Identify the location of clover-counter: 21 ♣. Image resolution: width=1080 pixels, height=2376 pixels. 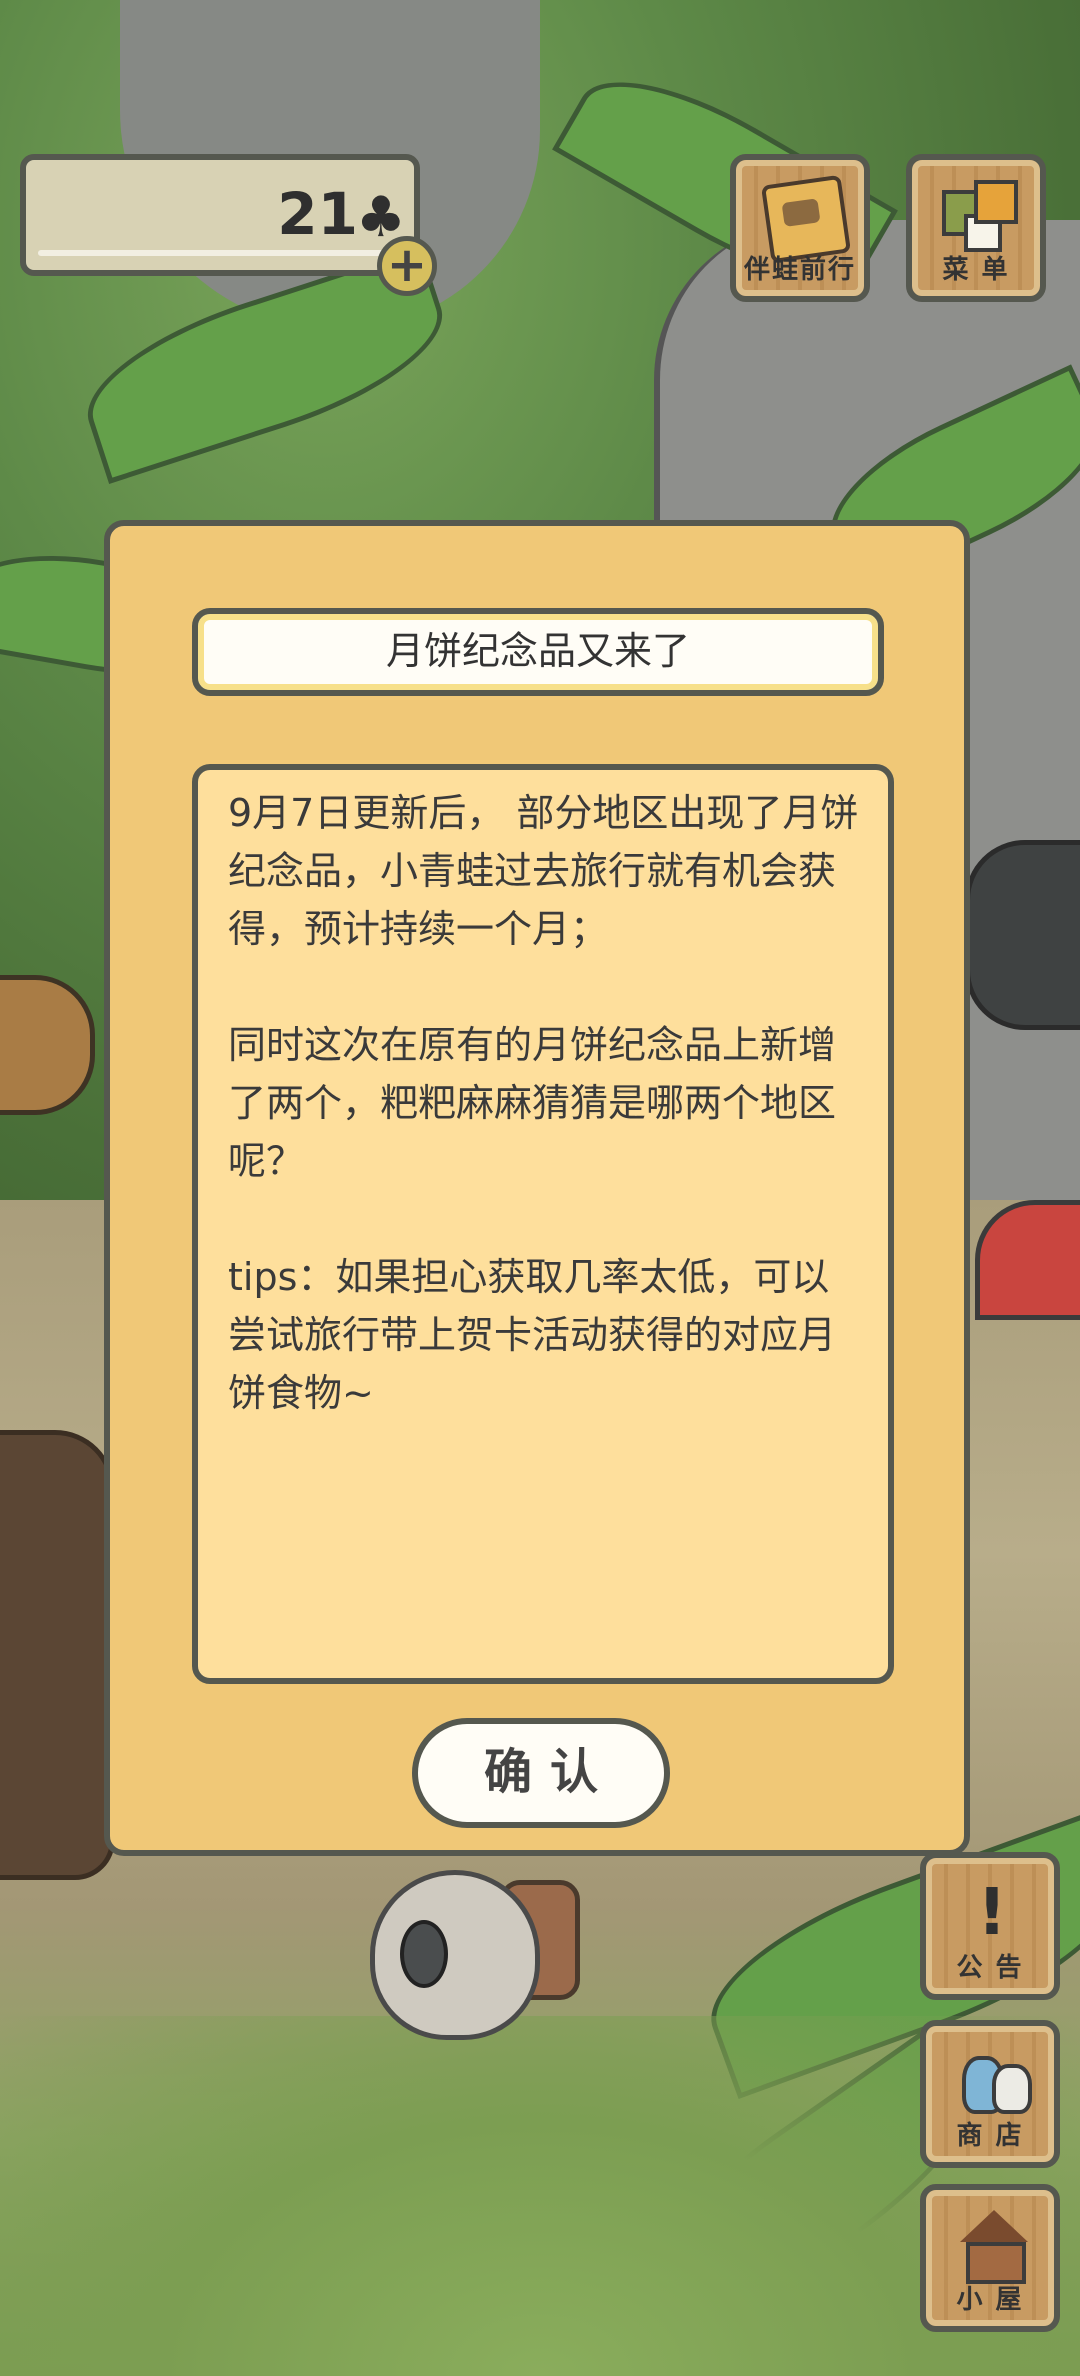
(220, 215).